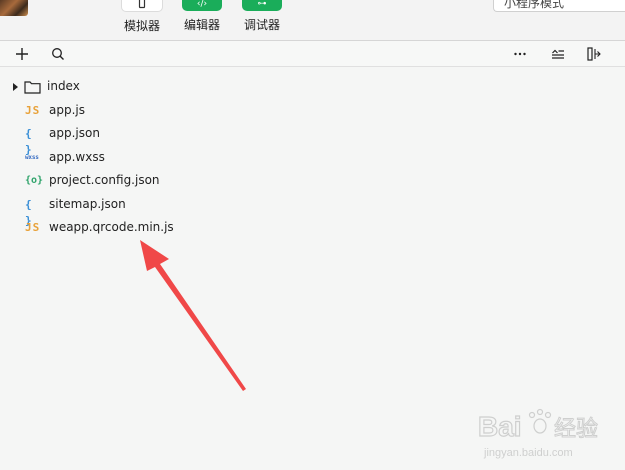 Image resolution: width=625 pixels, height=470 pixels. What do you see at coordinates (34, 180) in the screenshot?
I see `config-file-icon: {o}` at bounding box center [34, 180].